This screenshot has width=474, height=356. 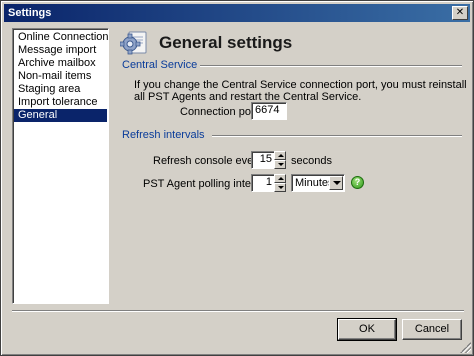 I want to click on agent-polling-decrement, so click(x=280, y=187).